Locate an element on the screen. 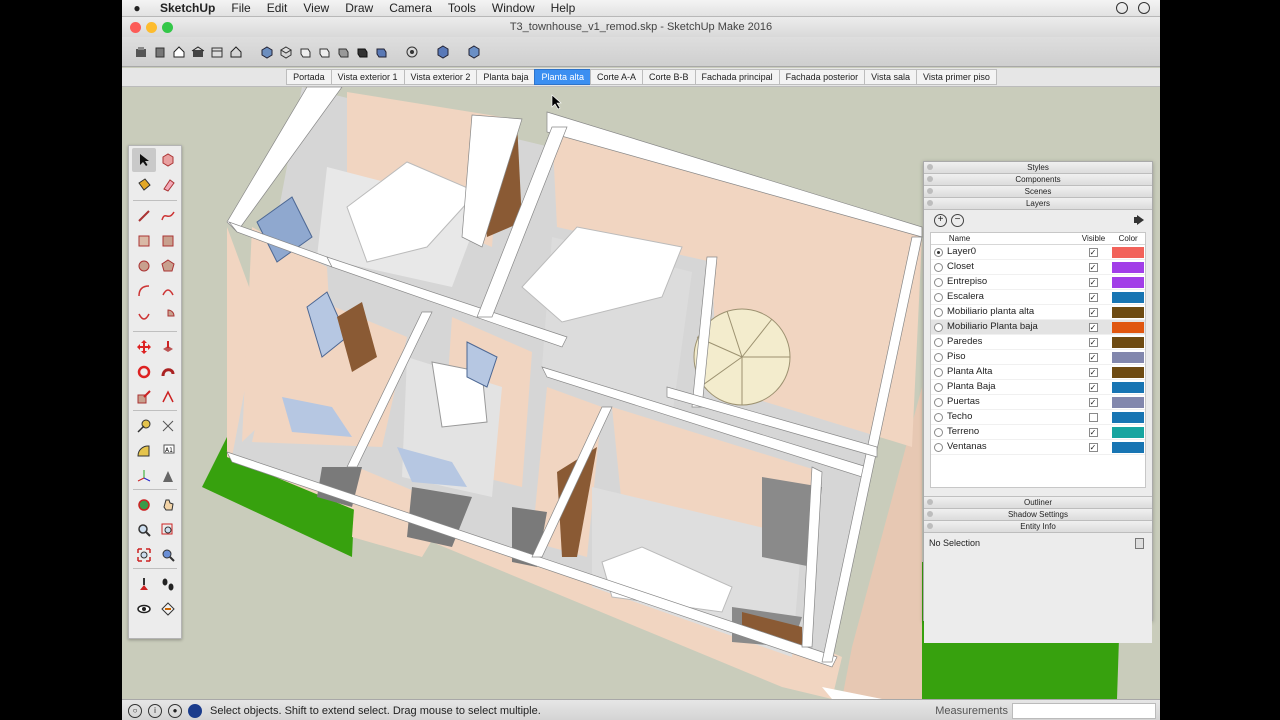 The height and width of the screenshot is (720, 1280). move-icon is located at coordinates (144, 347).